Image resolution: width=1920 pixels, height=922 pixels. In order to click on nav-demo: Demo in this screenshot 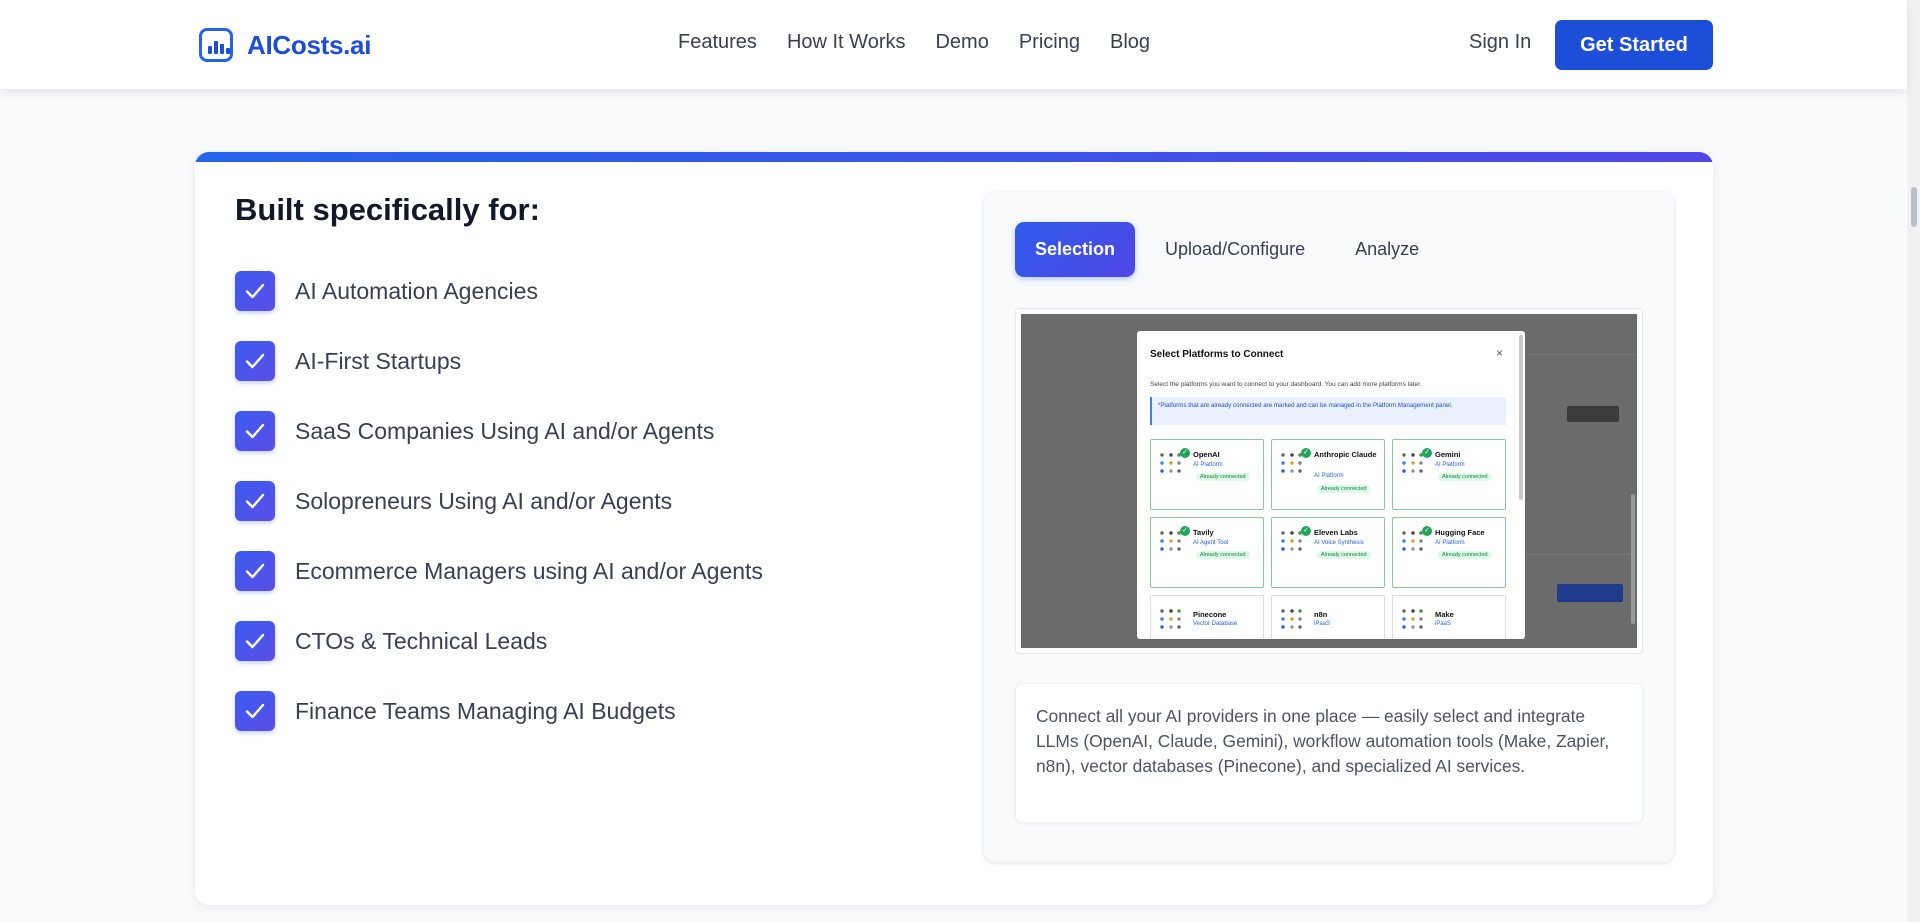, I will do `click(961, 42)`.